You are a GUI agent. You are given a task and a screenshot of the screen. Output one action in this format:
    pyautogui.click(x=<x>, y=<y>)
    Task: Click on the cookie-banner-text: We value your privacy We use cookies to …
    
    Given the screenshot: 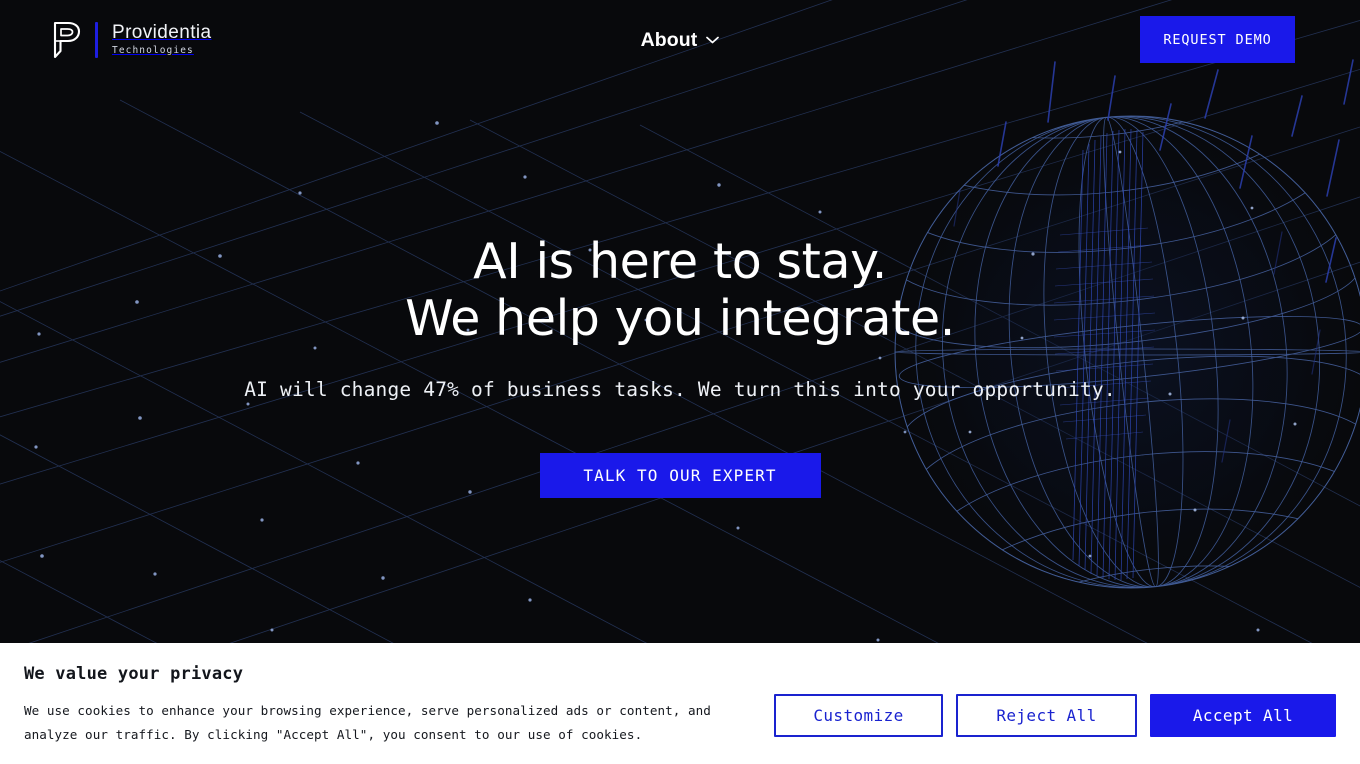 What is the action you would take?
    pyautogui.click(x=399, y=704)
    